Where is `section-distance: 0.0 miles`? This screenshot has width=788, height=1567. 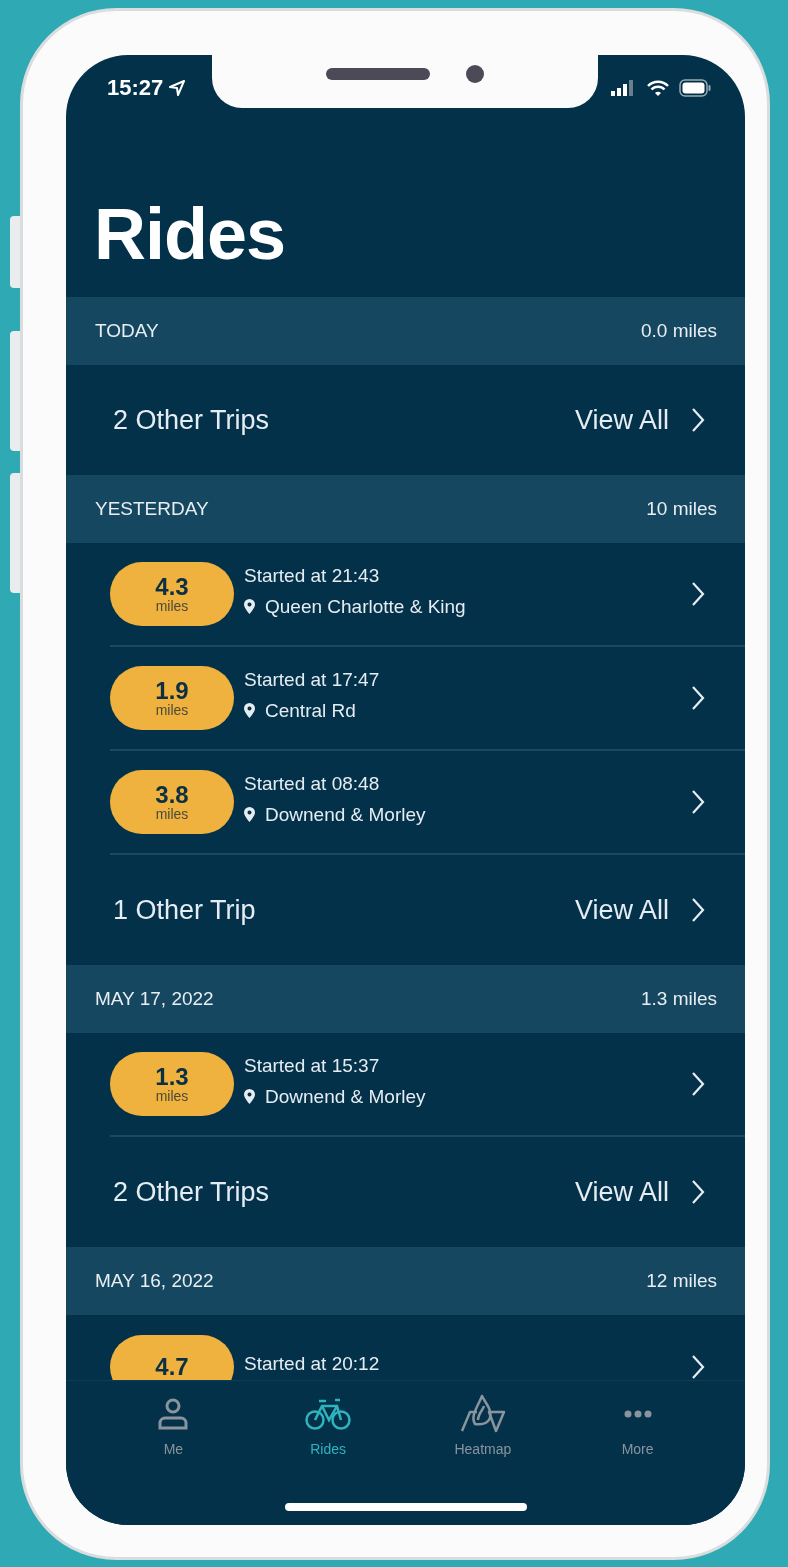 section-distance: 0.0 miles is located at coordinates (678, 331).